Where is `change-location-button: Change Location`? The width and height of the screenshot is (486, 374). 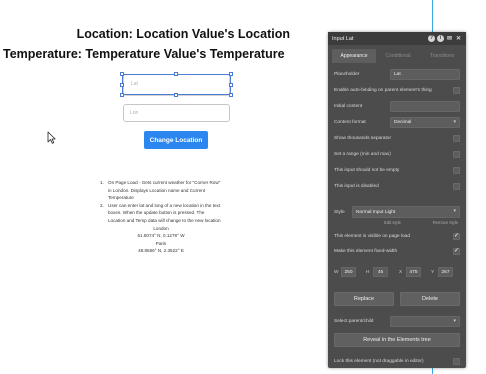 change-location-button: Change Location is located at coordinates (176, 140).